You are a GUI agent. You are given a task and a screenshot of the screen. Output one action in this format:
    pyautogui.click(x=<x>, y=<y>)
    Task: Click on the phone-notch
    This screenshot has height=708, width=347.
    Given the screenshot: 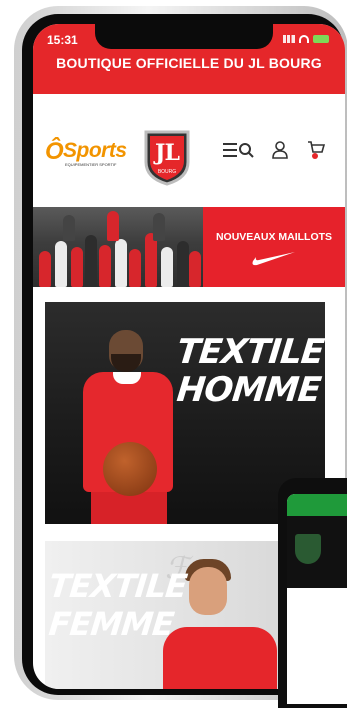 What is the action you would take?
    pyautogui.click(x=184, y=36)
    